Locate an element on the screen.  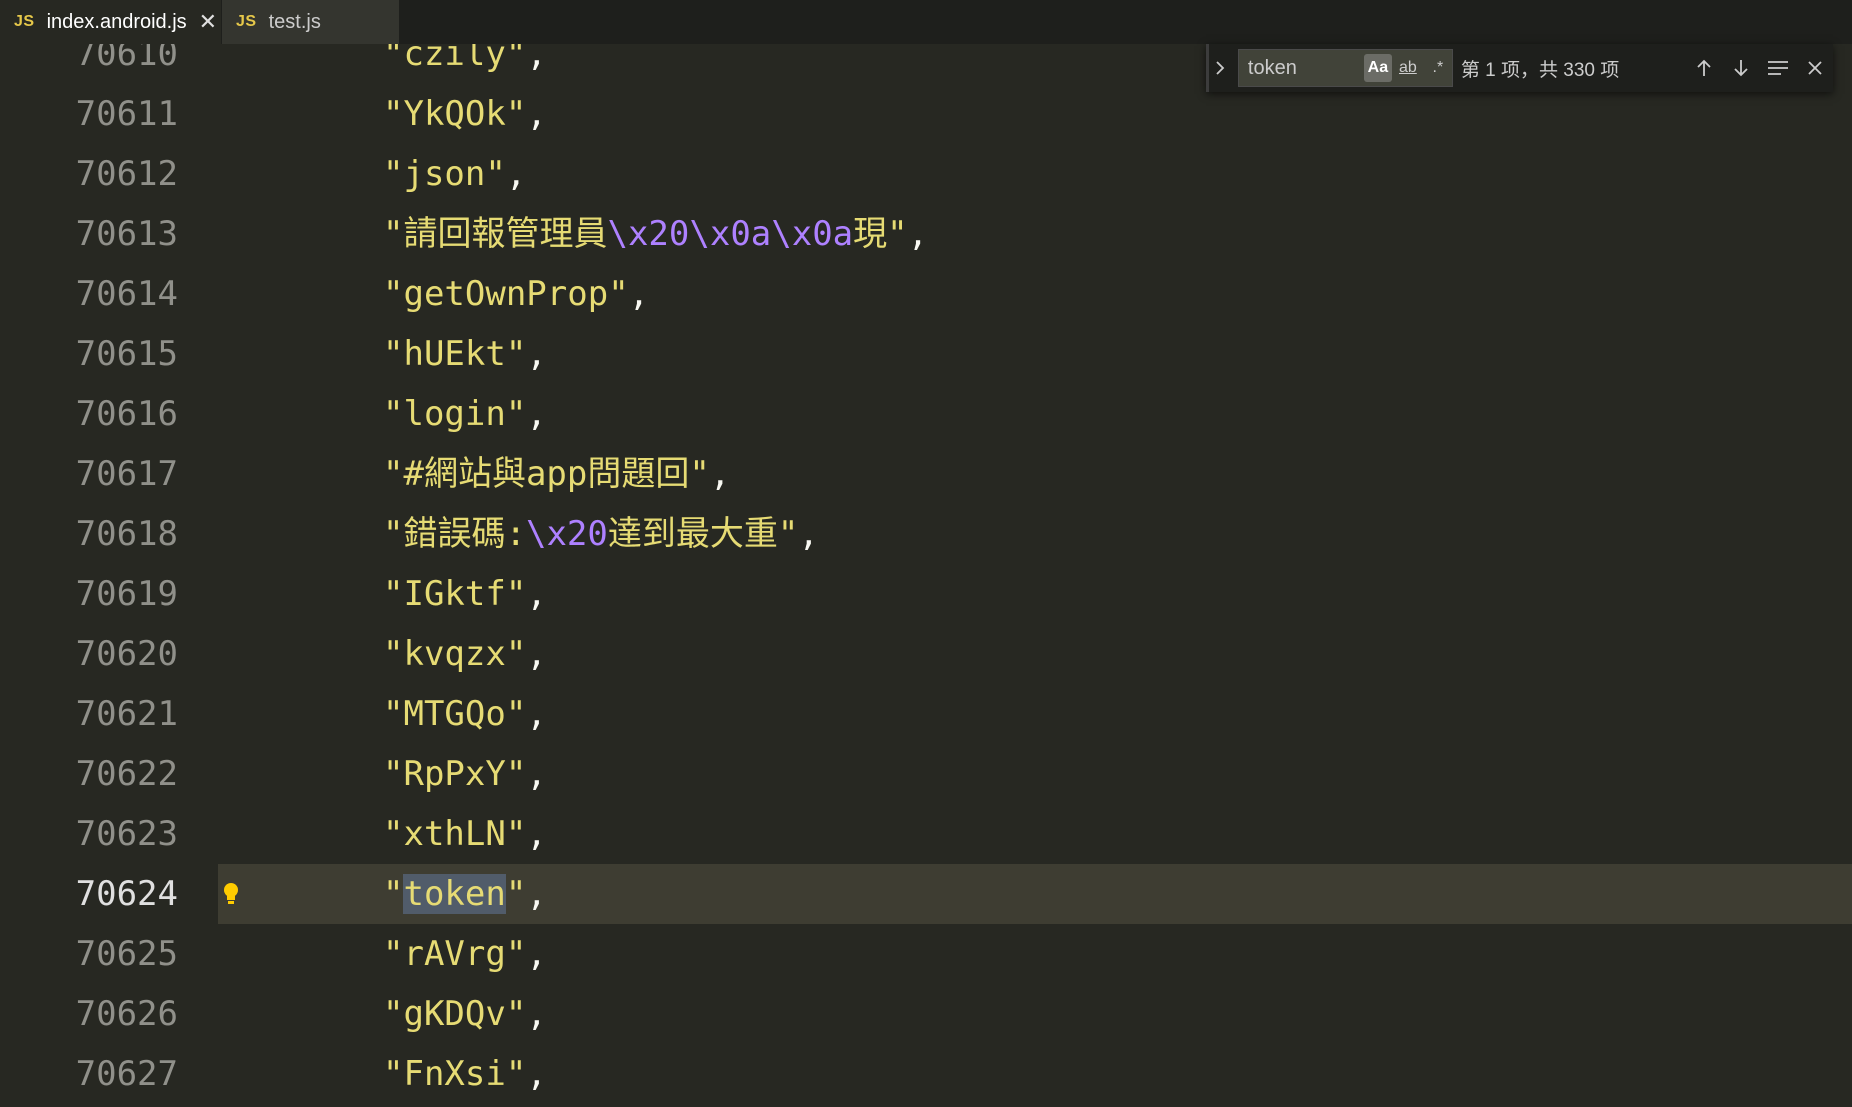
close-find-button is located at coordinates (1814, 68).